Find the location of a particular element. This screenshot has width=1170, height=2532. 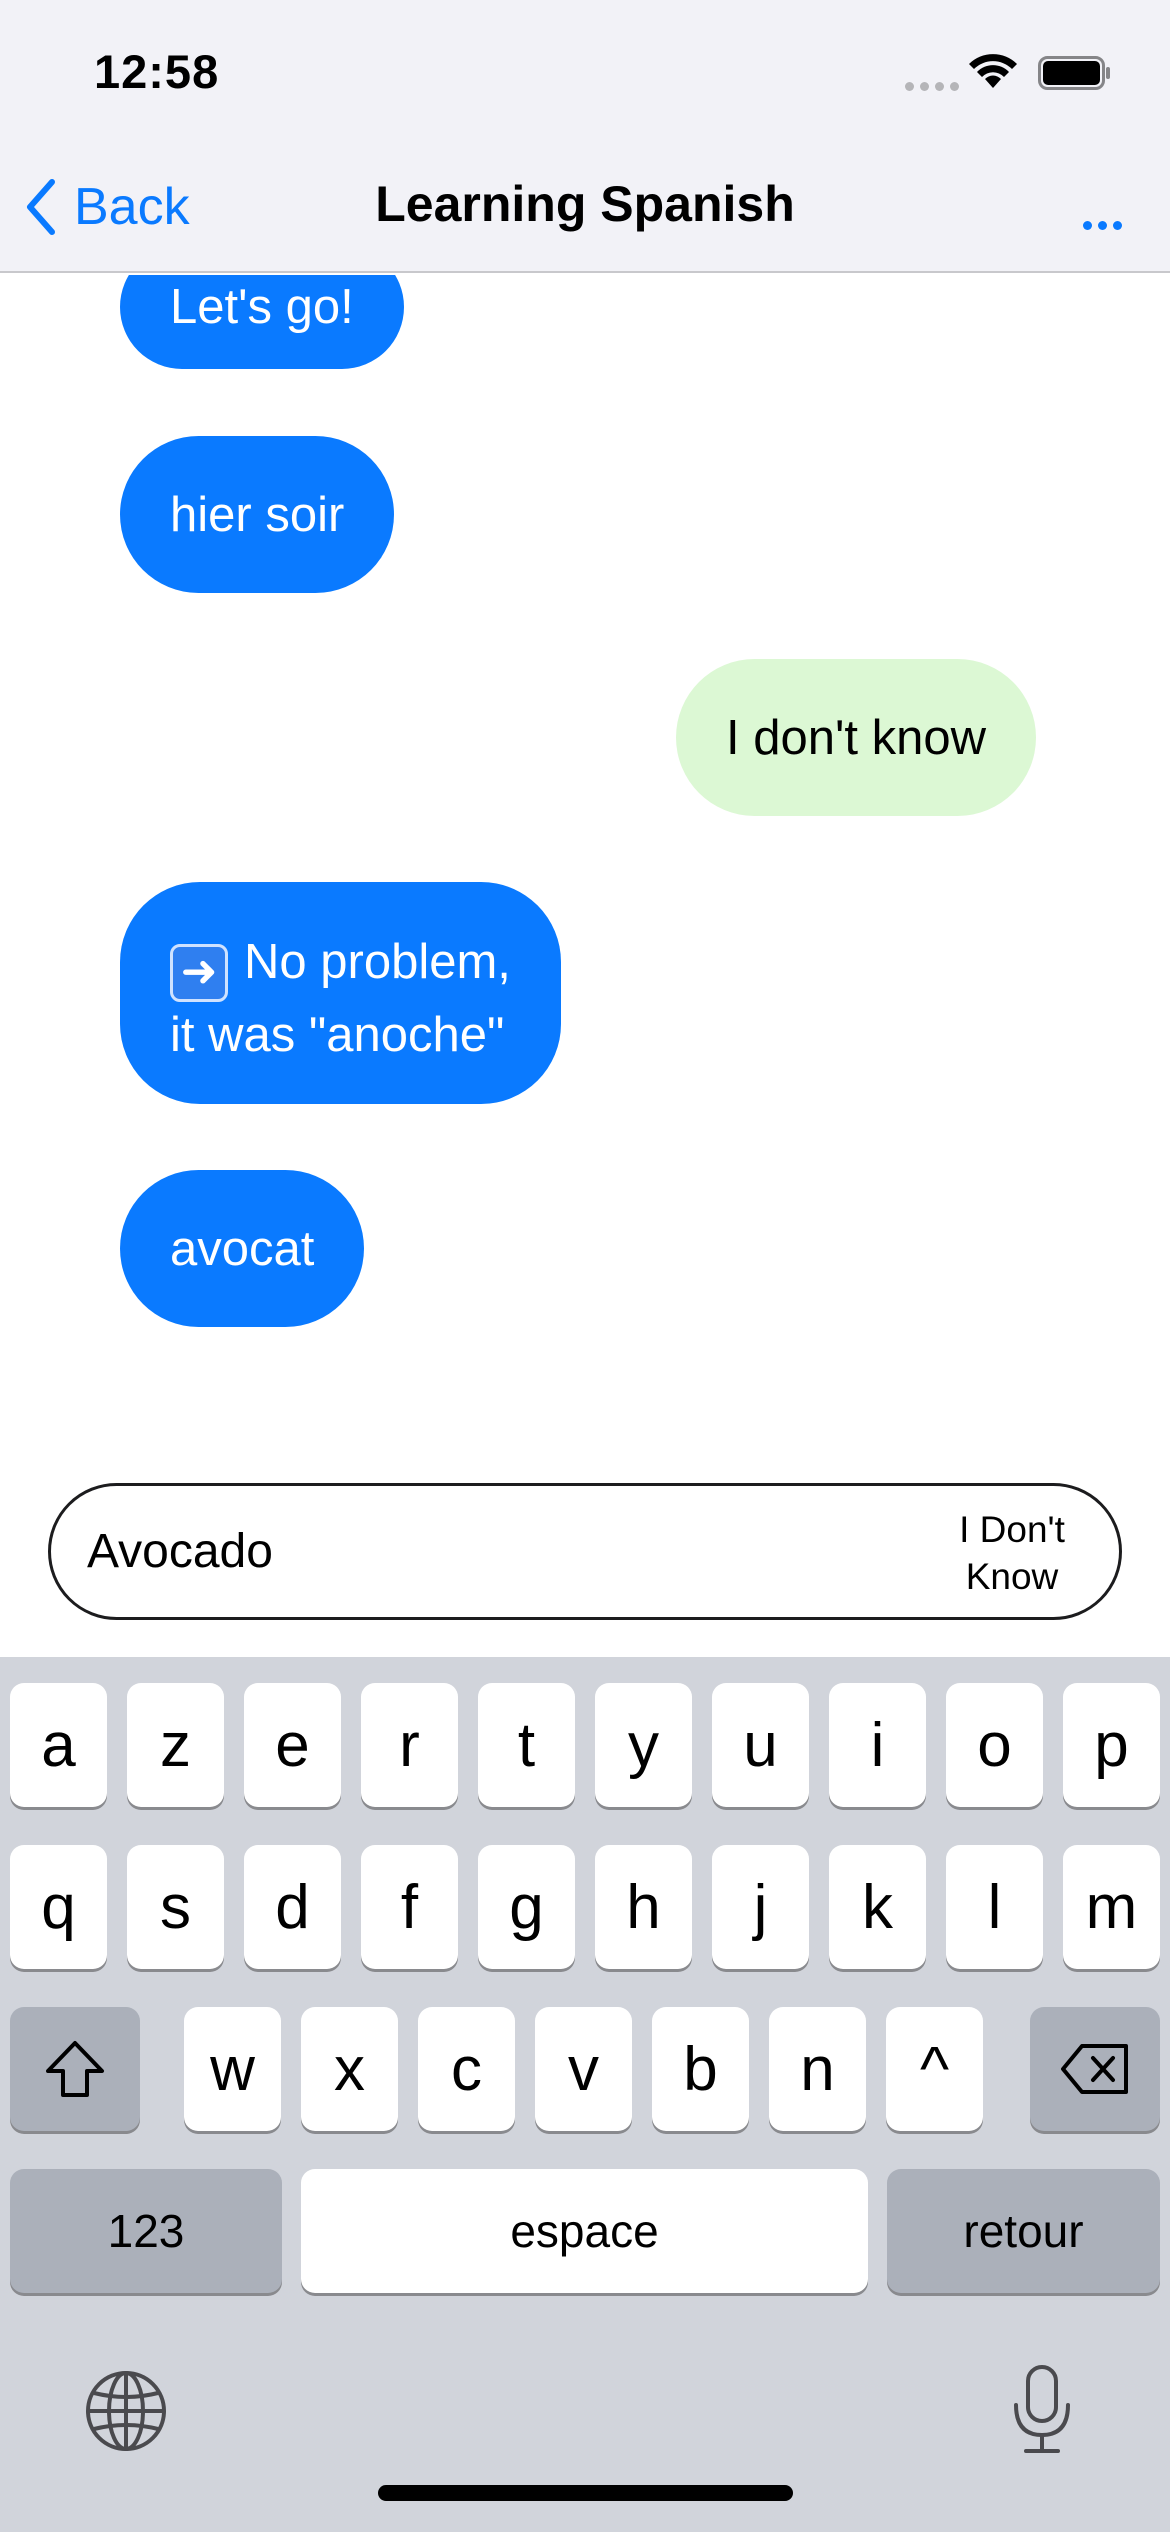

back-label: Back is located at coordinates (132, 207).